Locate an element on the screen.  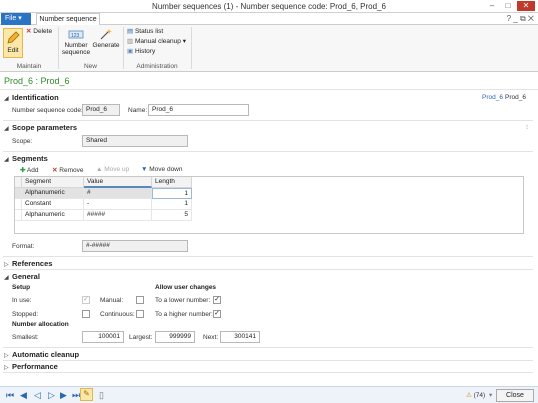
previous-record-icon: ◀ is located at coordinates (23, 395).